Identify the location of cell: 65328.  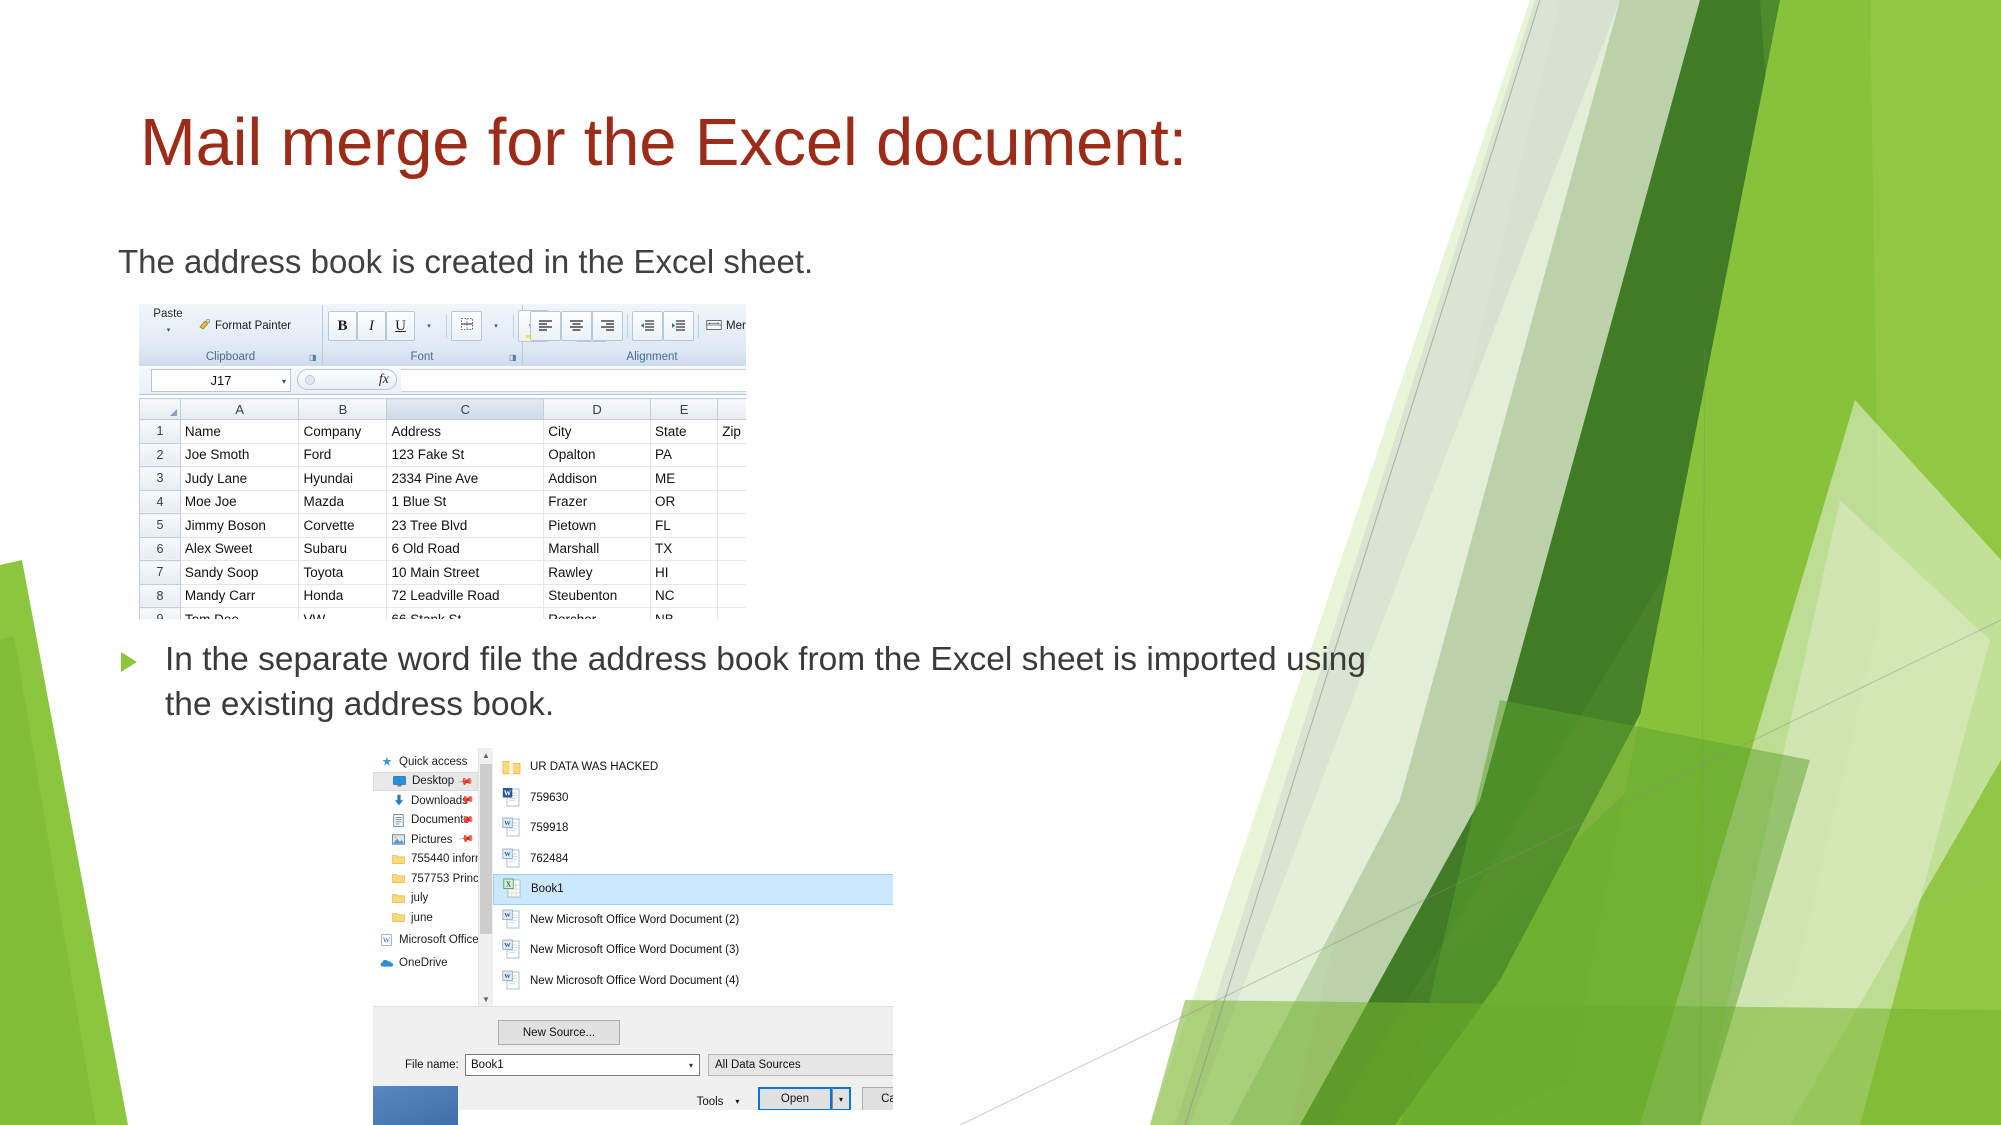
(731, 501).